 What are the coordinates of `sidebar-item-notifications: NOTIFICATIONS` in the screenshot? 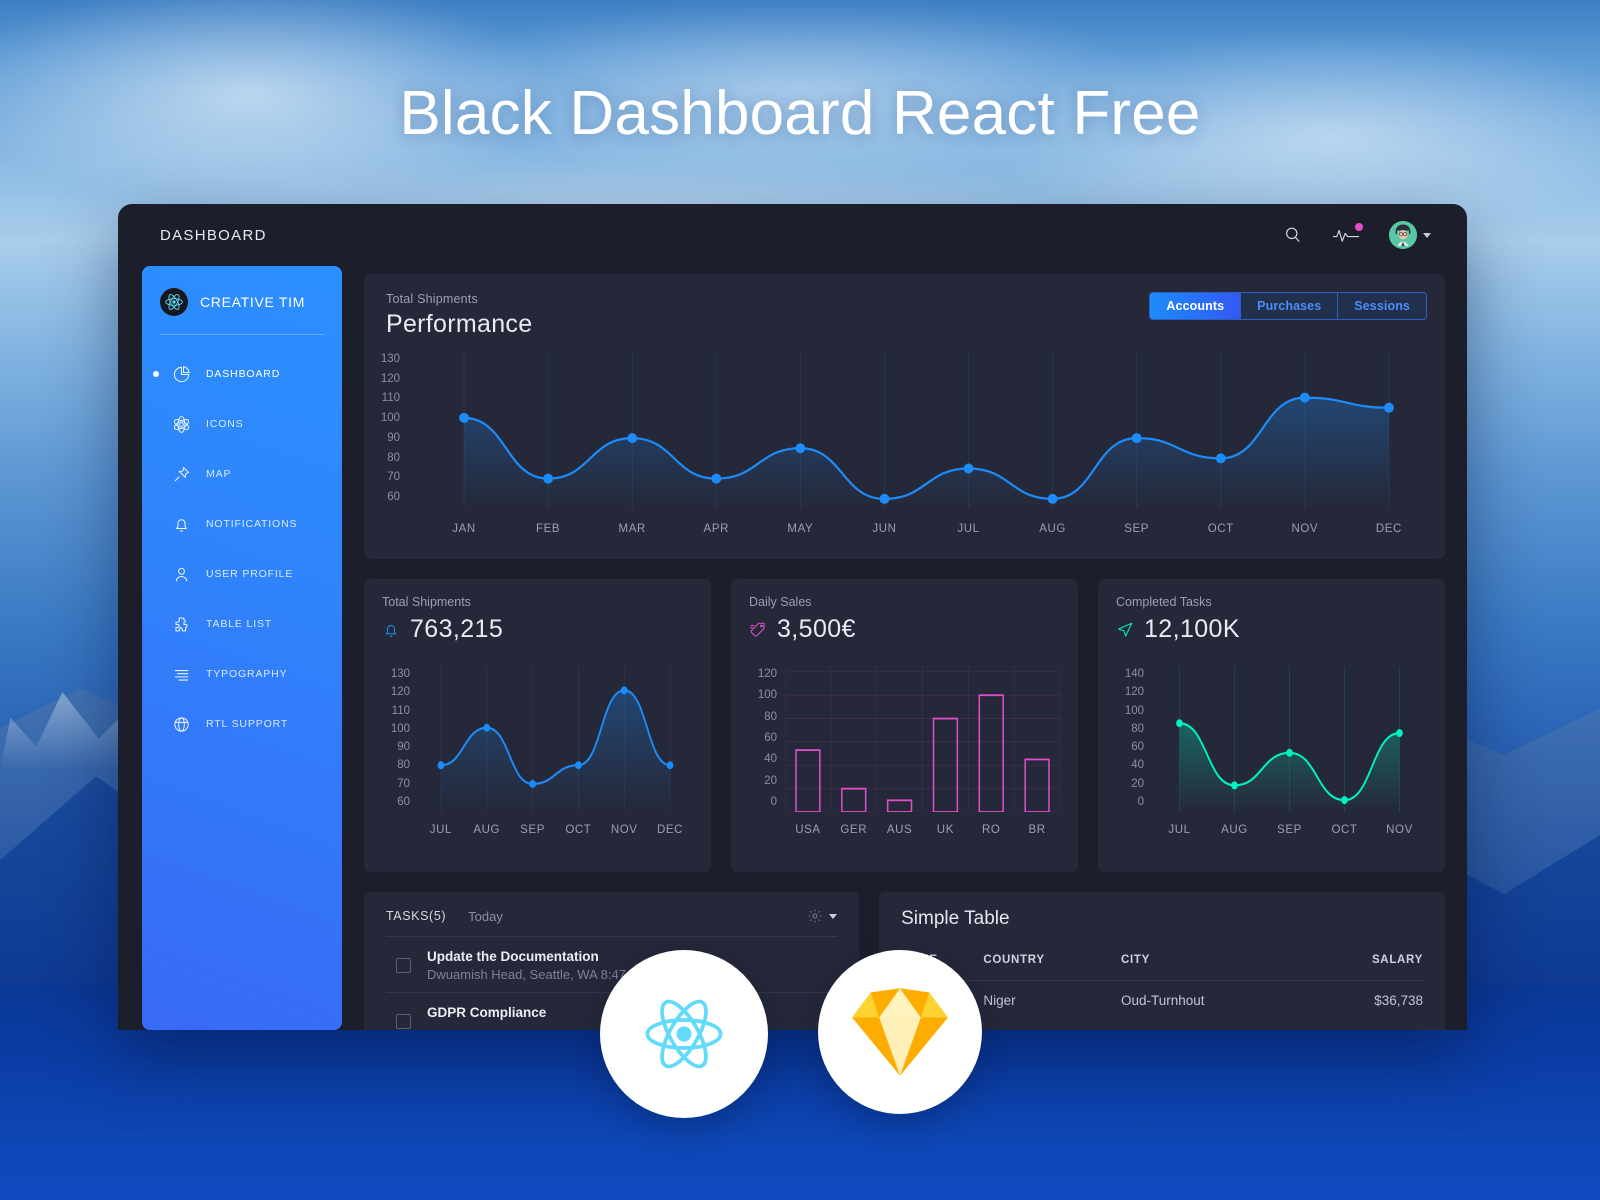 It's located at (242, 524).